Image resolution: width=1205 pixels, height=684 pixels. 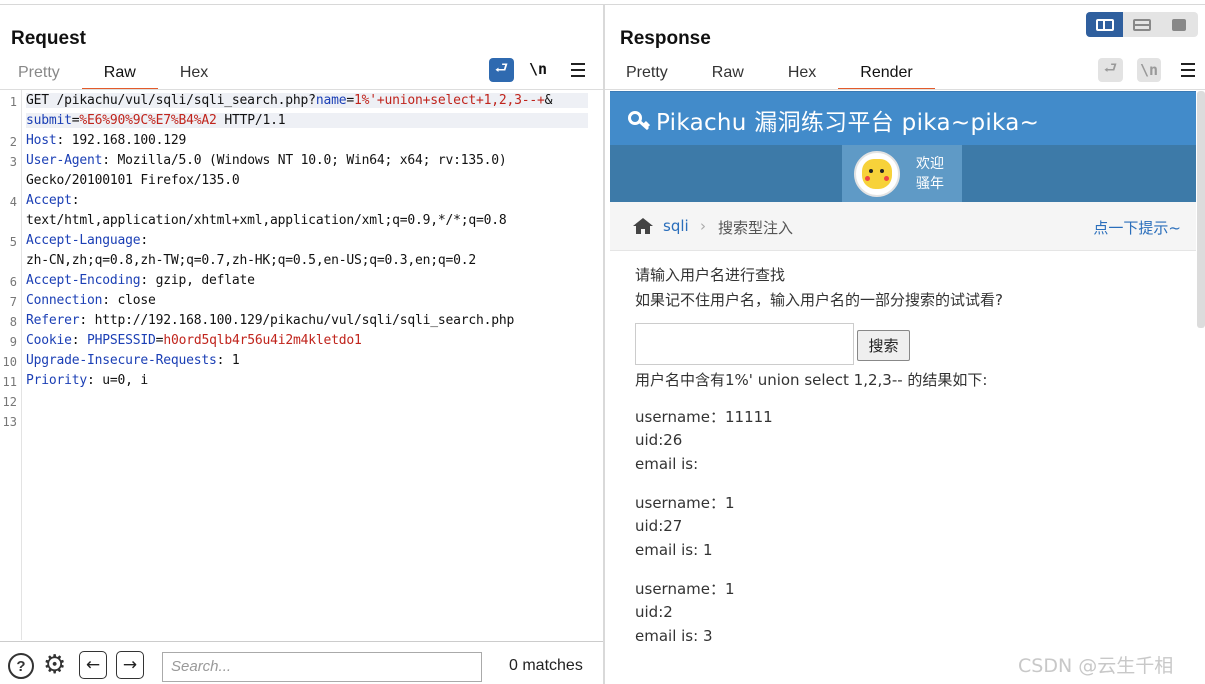 I want to click on line-number: 6, so click(x=13, y=282).